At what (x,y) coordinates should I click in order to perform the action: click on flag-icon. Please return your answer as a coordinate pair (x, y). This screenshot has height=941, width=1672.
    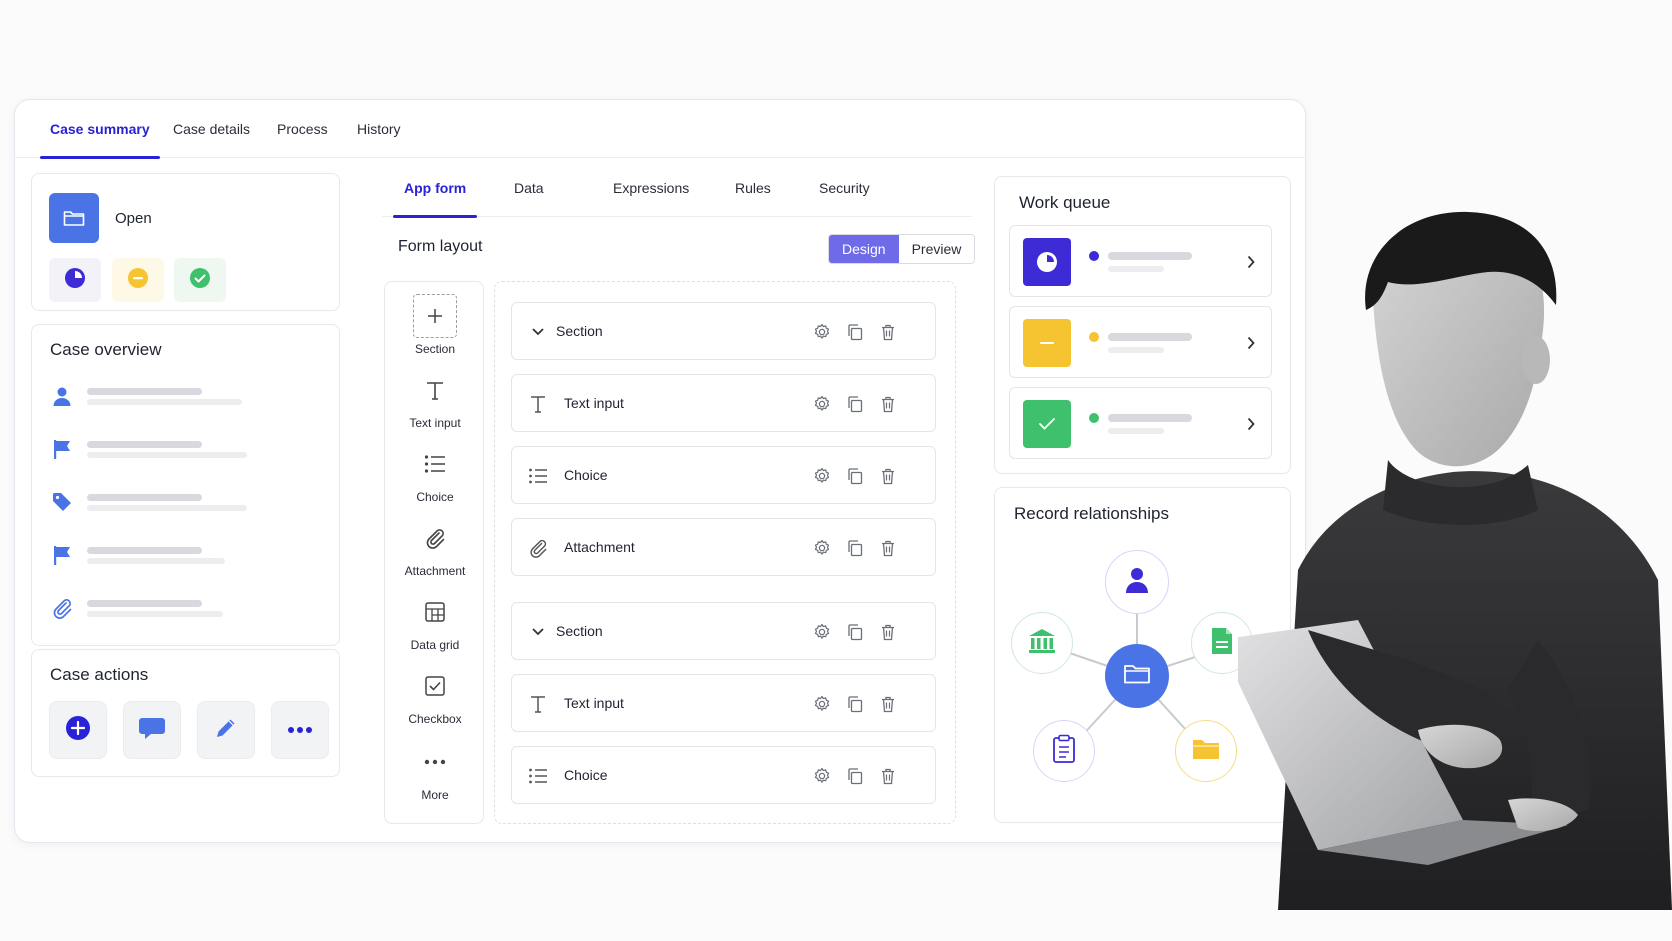
    Looking at the image, I should click on (62, 555).